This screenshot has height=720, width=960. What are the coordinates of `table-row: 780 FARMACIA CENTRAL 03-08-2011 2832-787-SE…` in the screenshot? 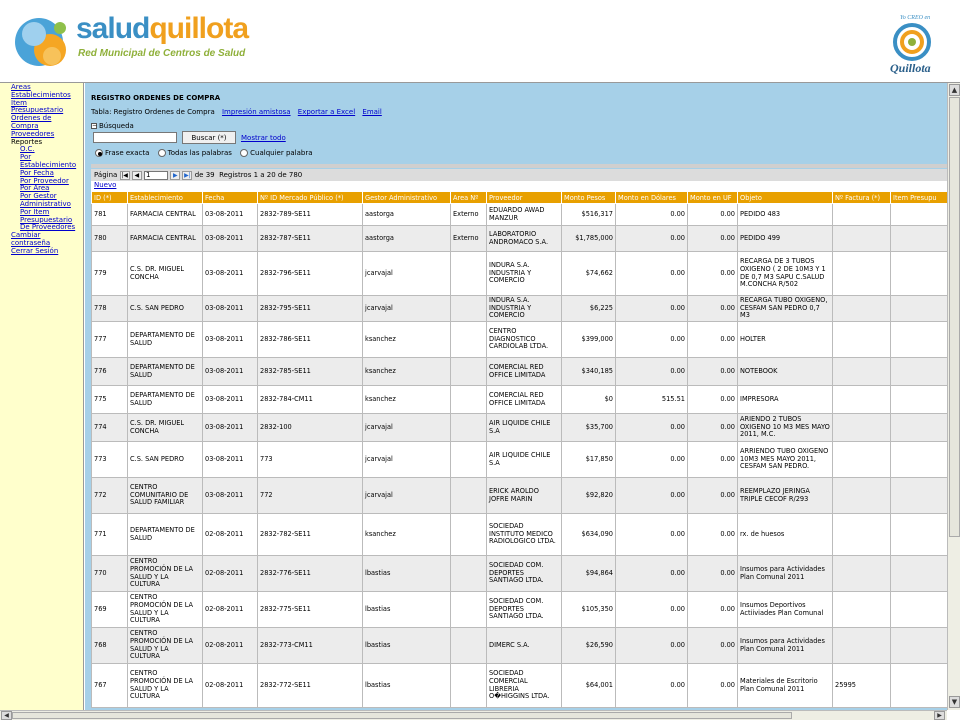 It's located at (519, 238).